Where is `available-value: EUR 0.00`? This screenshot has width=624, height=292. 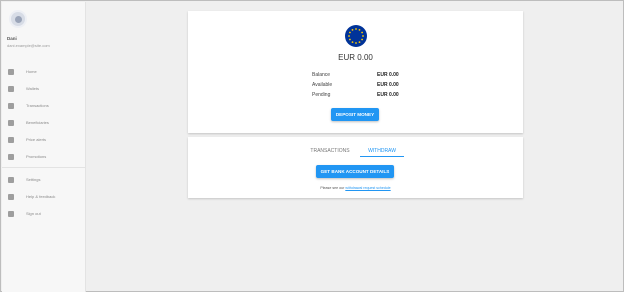
available-value: EUR 0.00 is located at coordinates (388, 85).